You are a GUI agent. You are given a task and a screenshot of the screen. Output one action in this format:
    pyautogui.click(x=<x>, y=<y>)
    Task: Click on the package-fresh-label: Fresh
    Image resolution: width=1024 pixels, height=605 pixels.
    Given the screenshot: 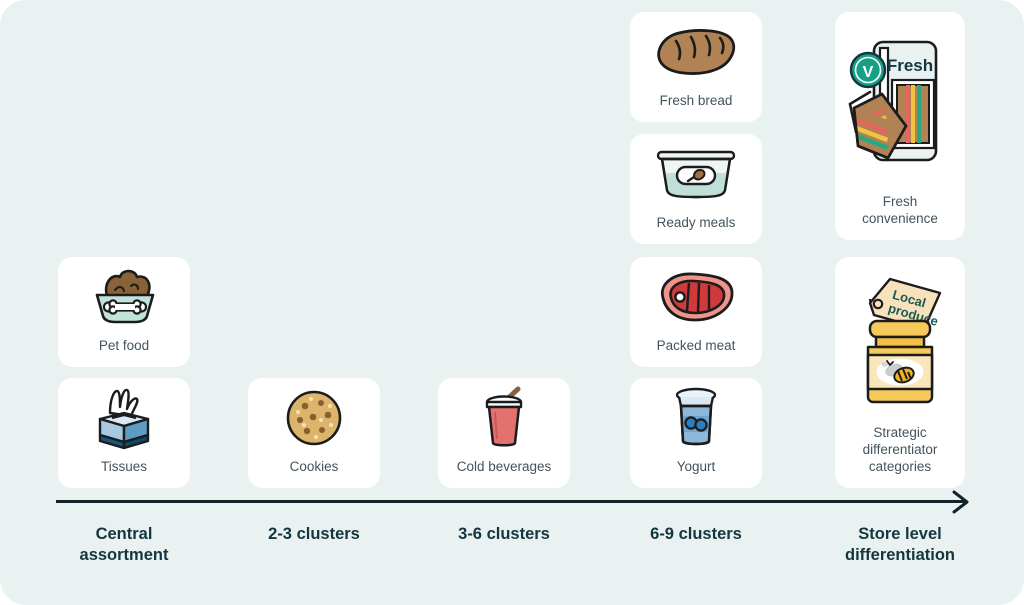 What is the action you would take?
    pyautogui.click(x=910, y=65)
    